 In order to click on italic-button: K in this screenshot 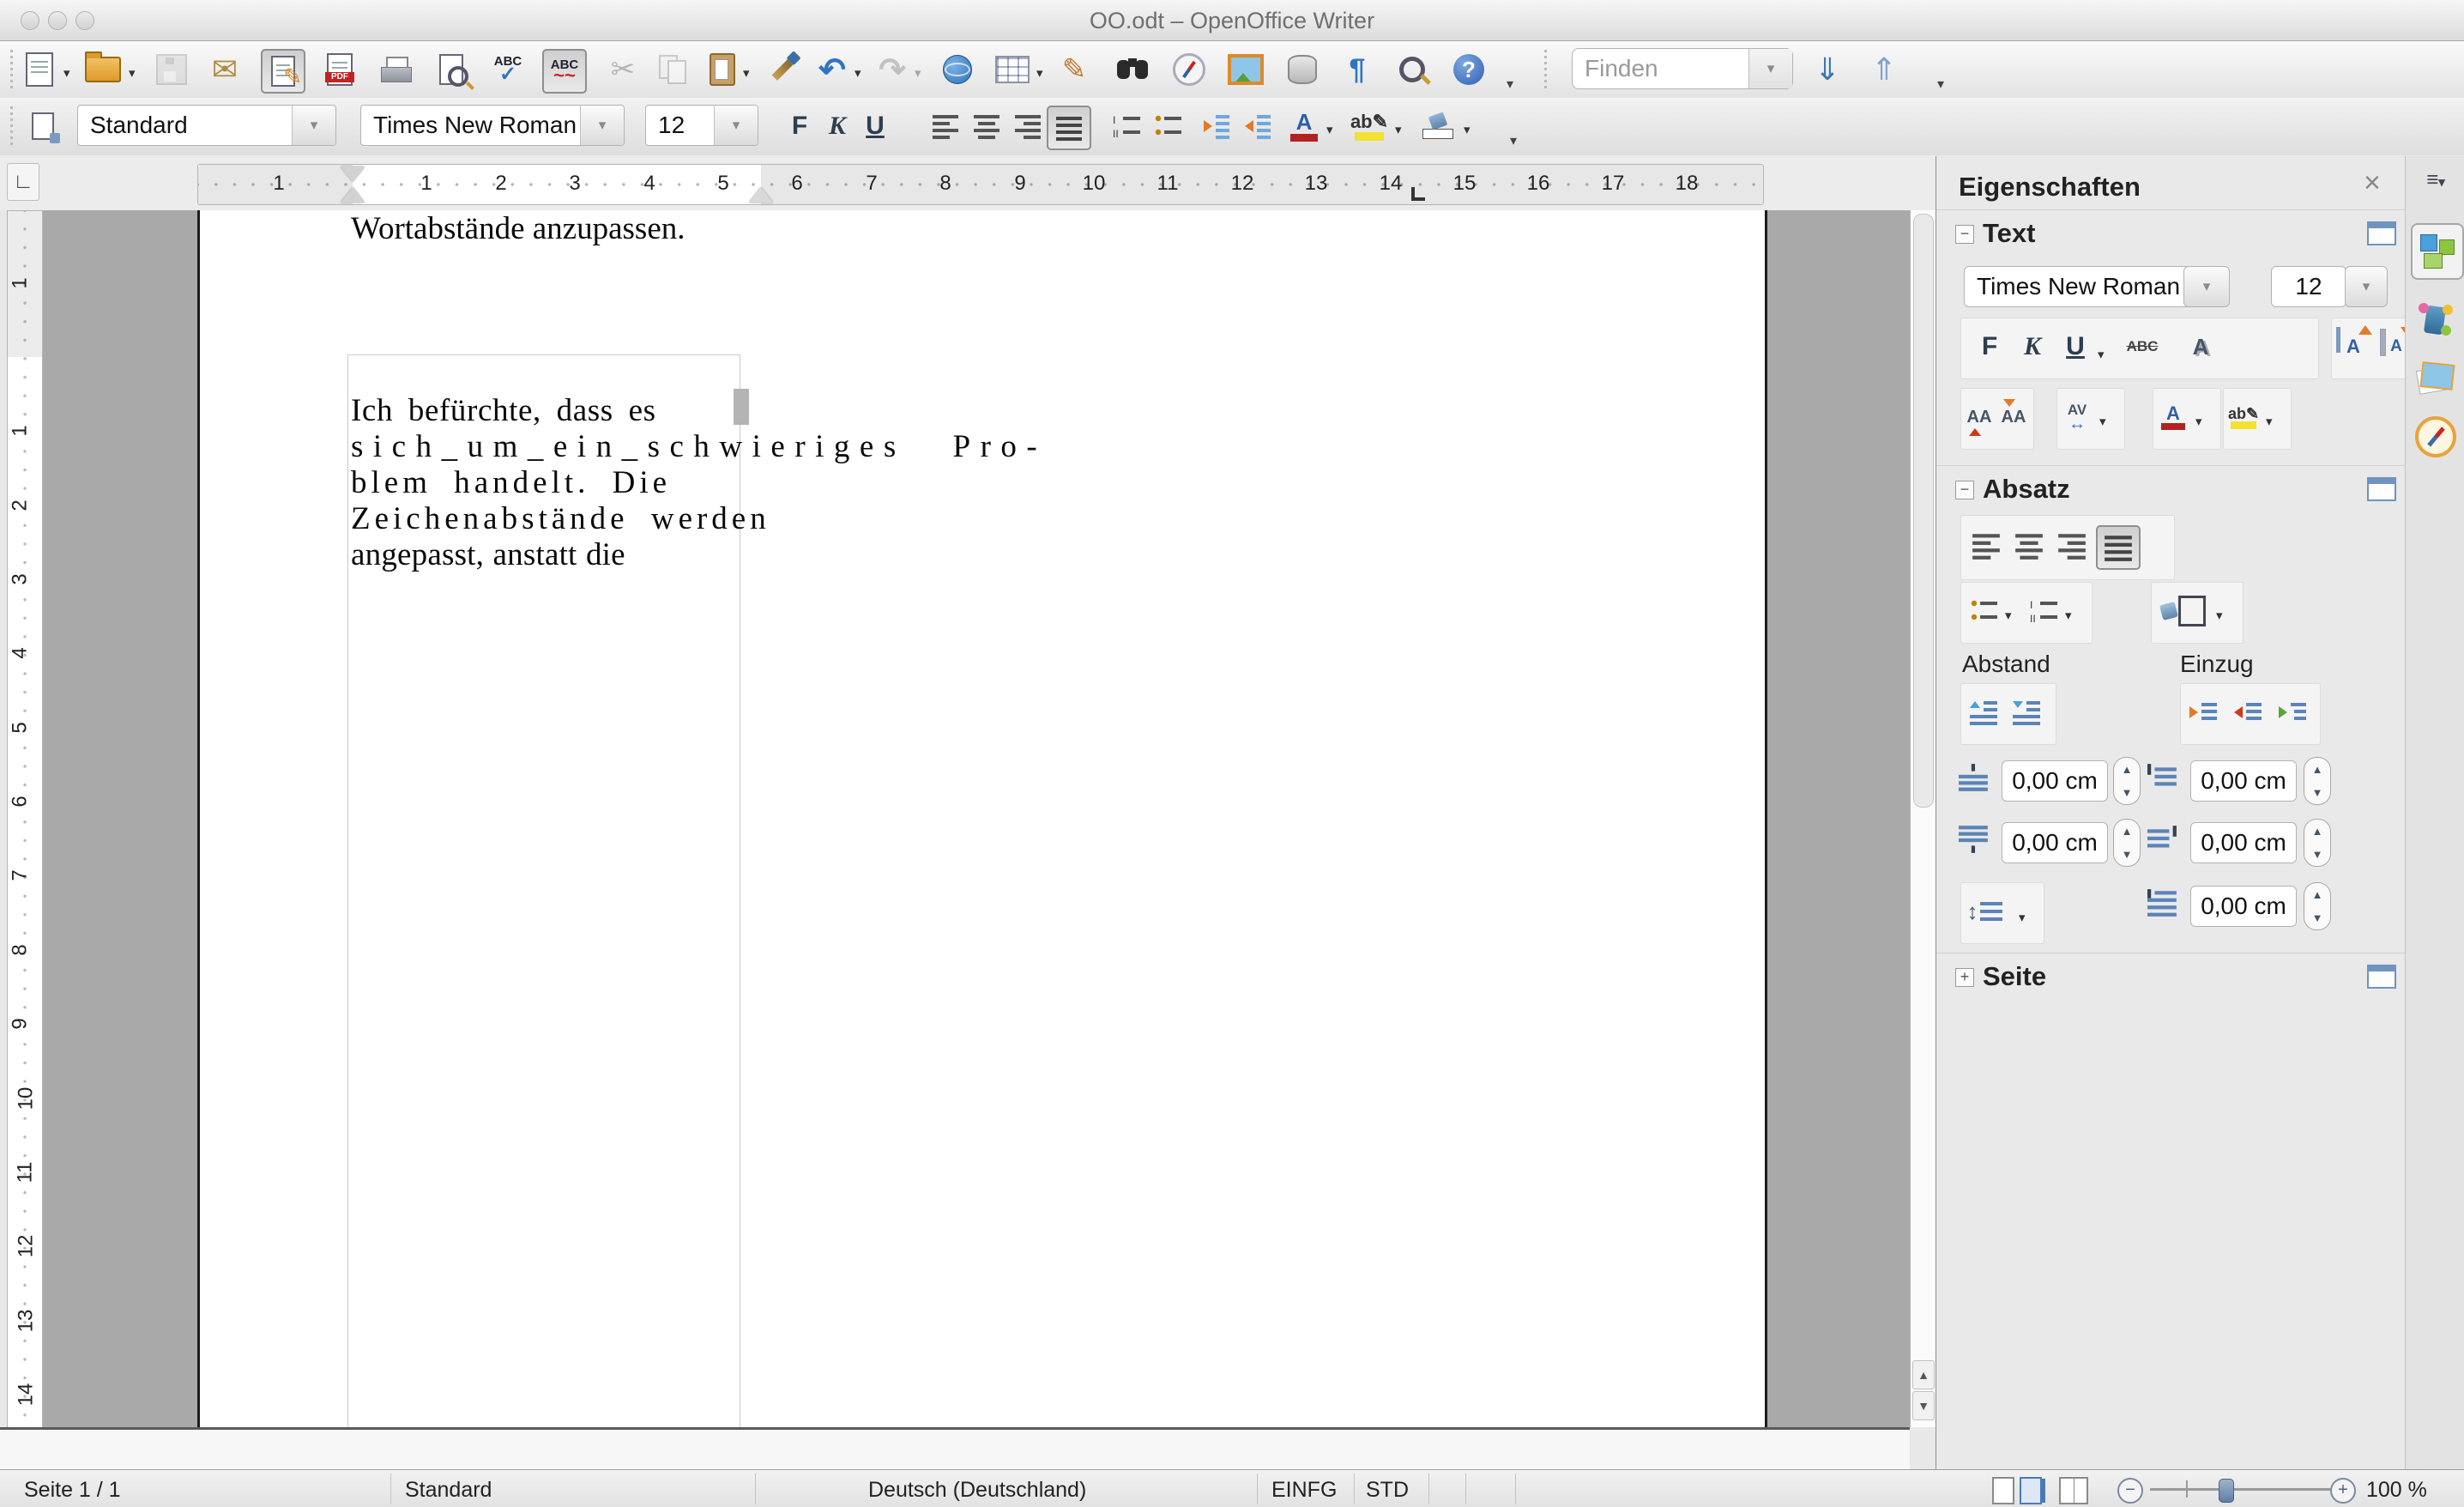, I will do `click(837, 126)`.